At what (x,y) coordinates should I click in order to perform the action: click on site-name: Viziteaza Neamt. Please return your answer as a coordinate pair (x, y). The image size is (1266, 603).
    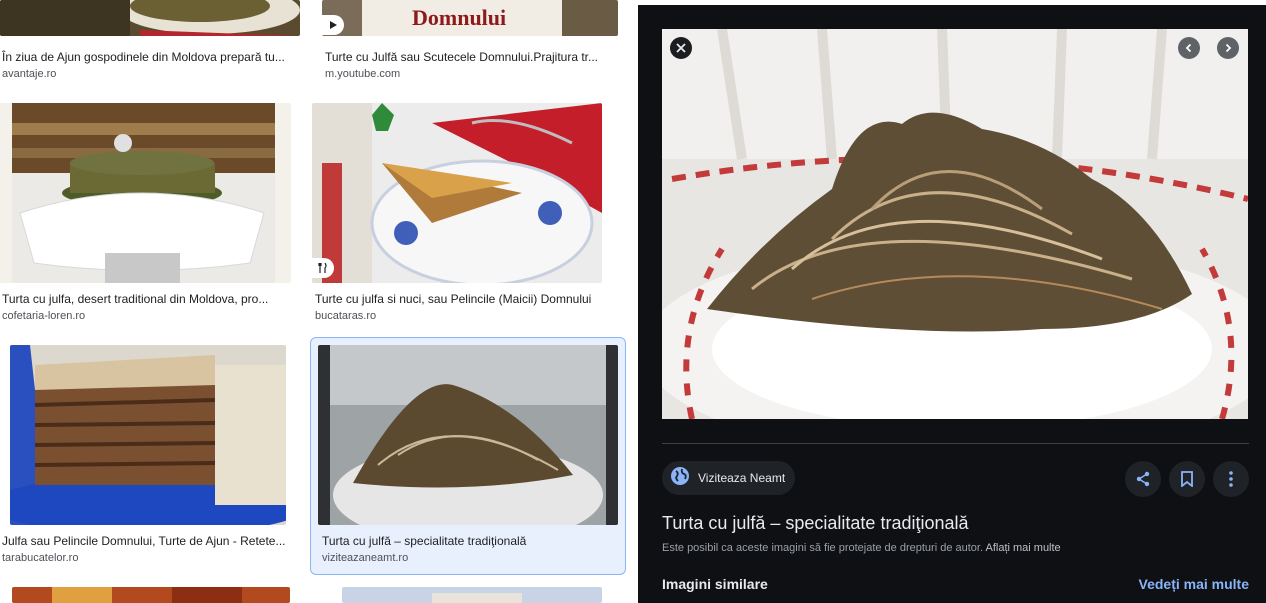
    Looking at the image, I should click on (742, 478).